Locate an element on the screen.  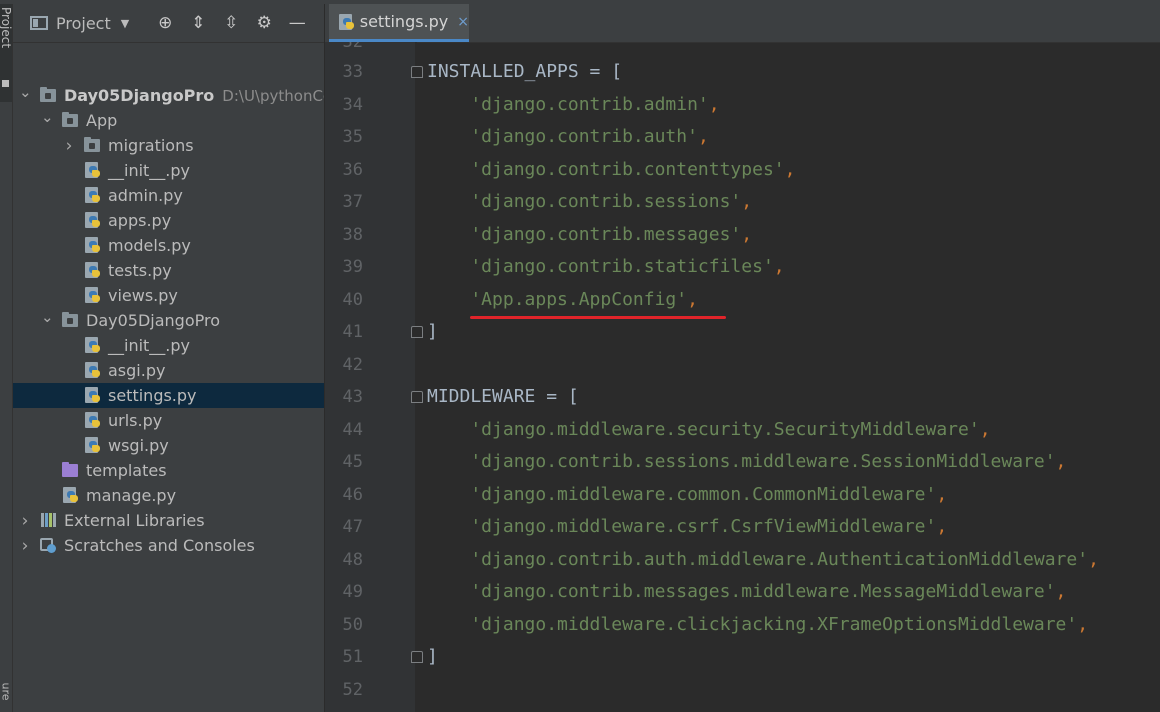
select-opened-file-icon: ⊕ is located at coordinates (165, 23).